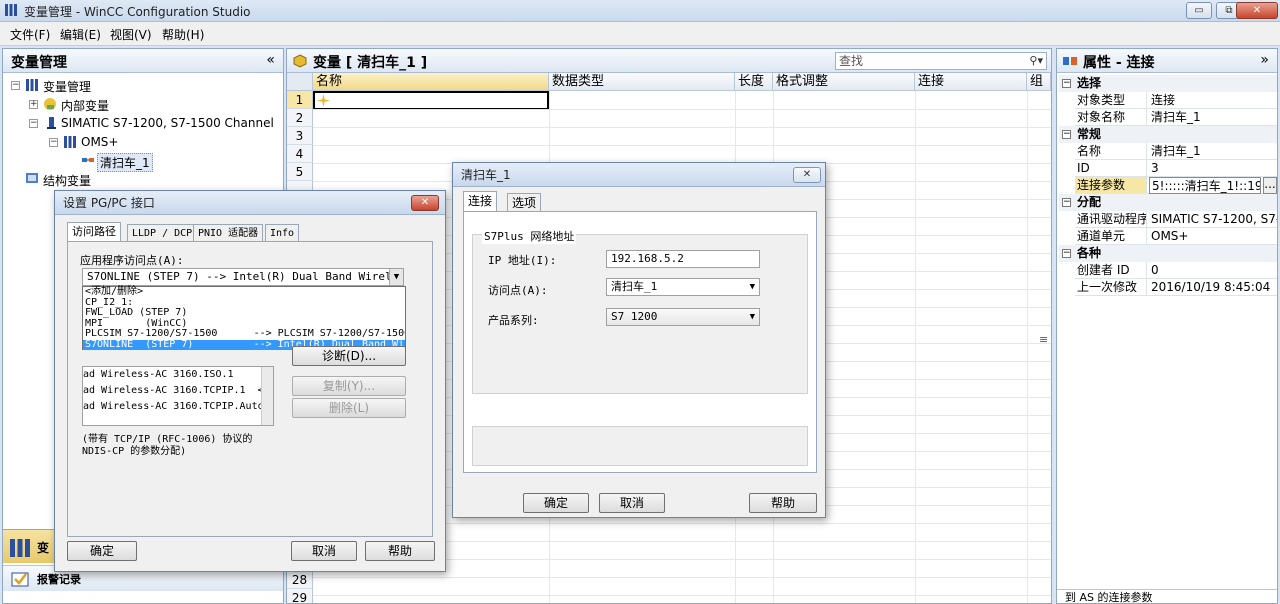 The width and height of the screenshot is (1280, 604). I want to click on row-header: 2, so click(300, 118).